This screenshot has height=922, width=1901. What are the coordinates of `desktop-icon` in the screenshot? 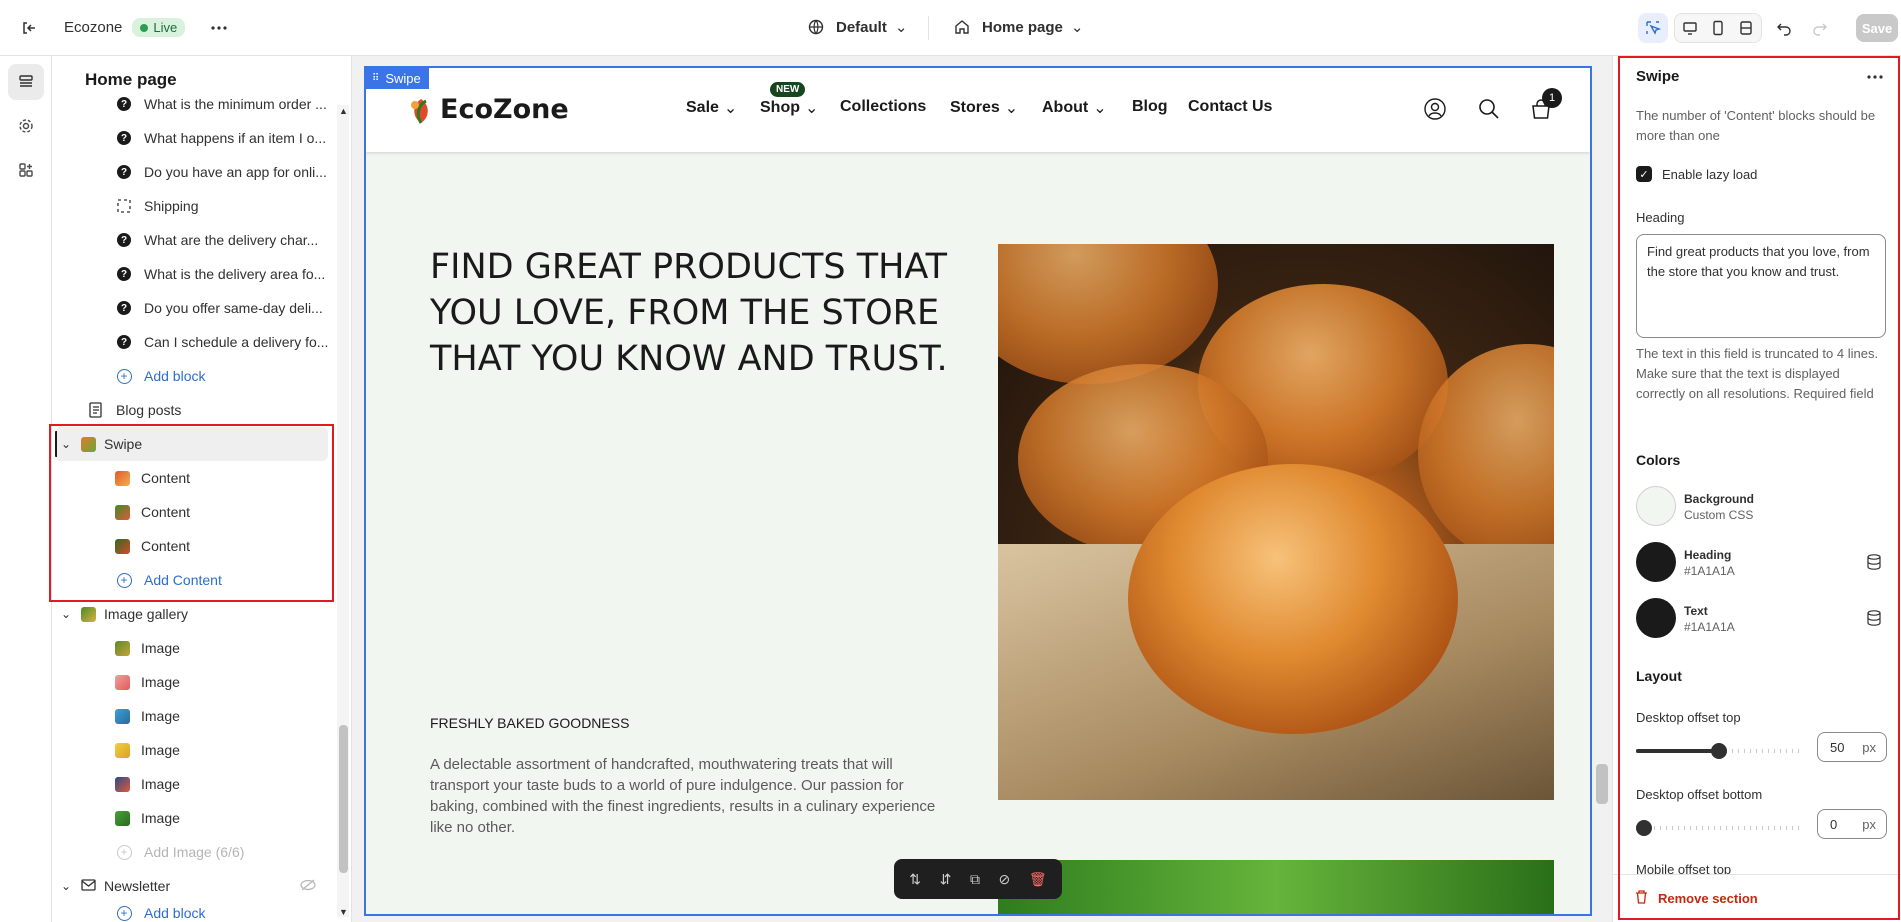 It's located at (1690, 28).